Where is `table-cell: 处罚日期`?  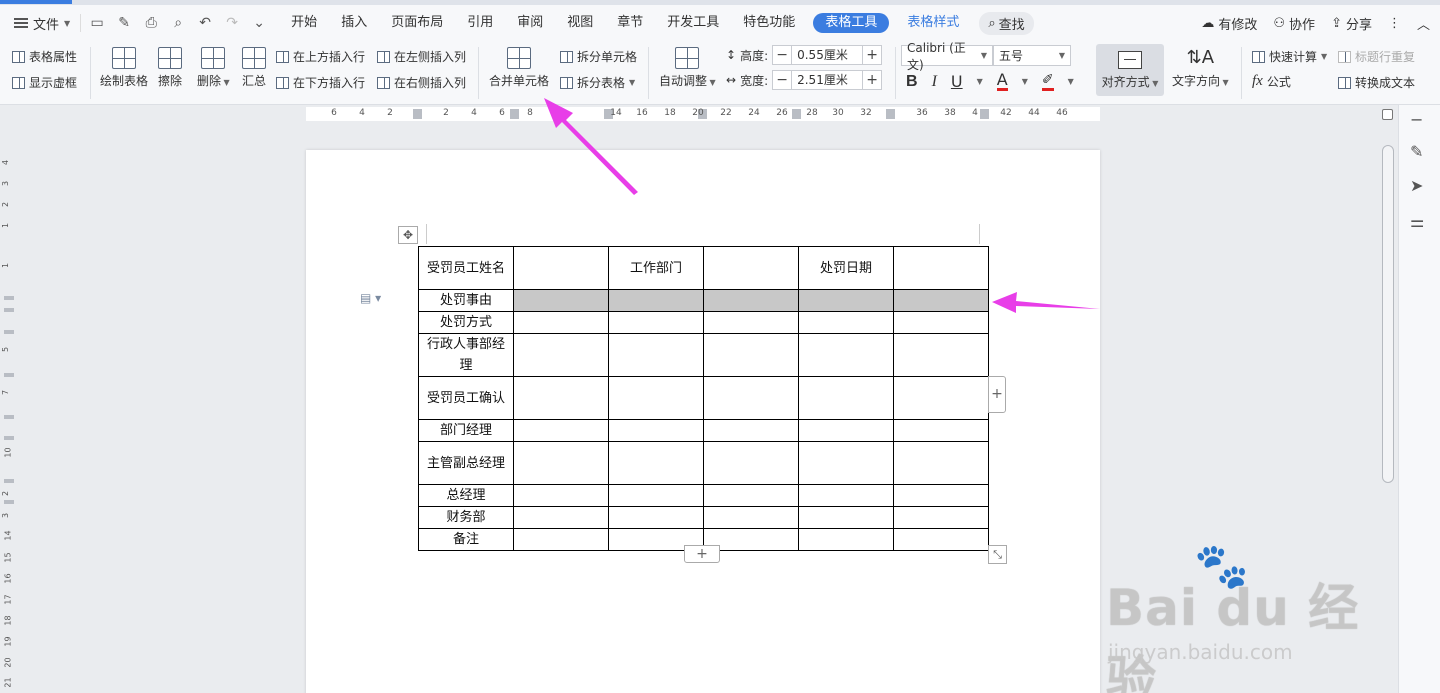
table-cell: 处罚日期 is located at coordinates (846, 268).